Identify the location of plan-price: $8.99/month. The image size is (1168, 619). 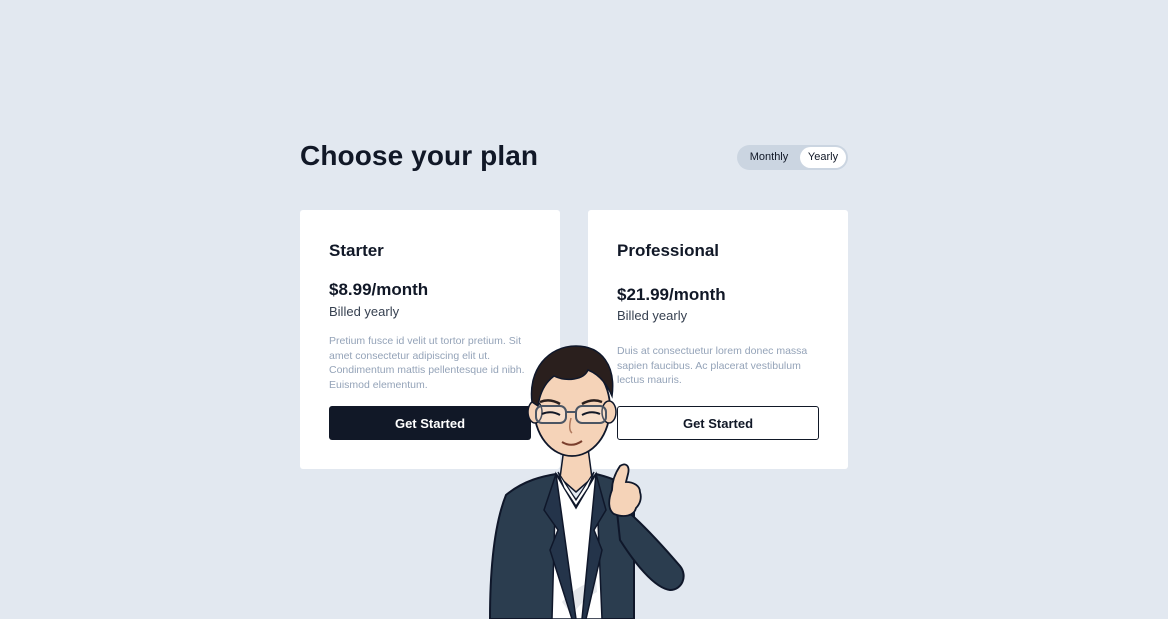
(379, 289).